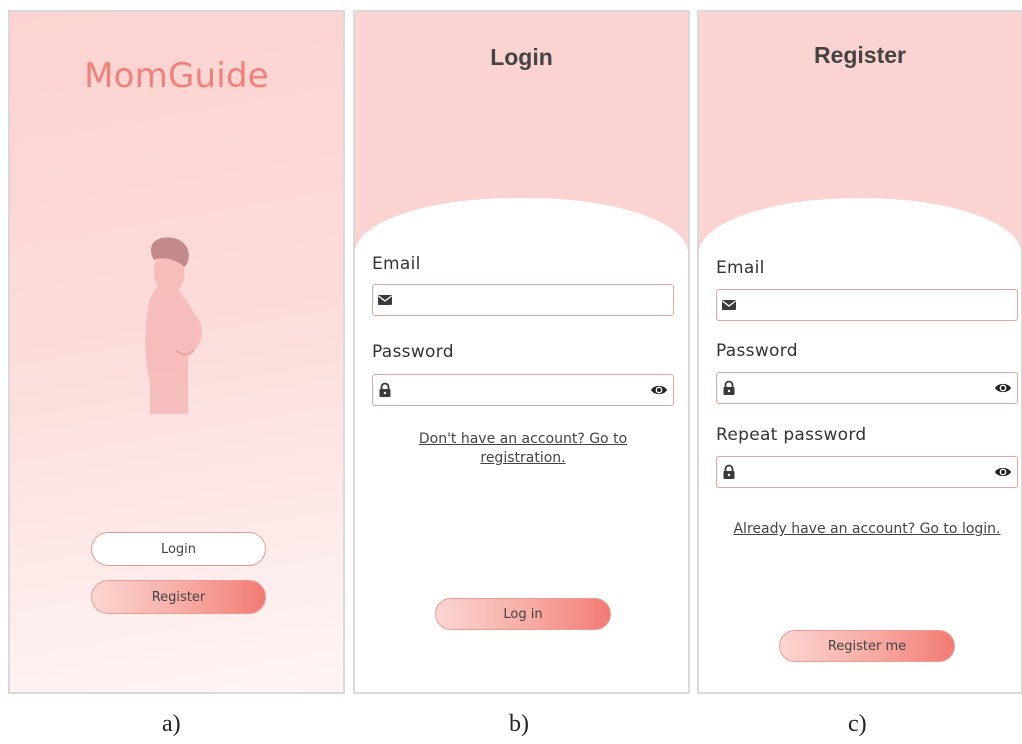  What do you see at coordinates (523, 614) in the screenshot?
I see `log-in-button: Log in` at bounding box center [523, 614].